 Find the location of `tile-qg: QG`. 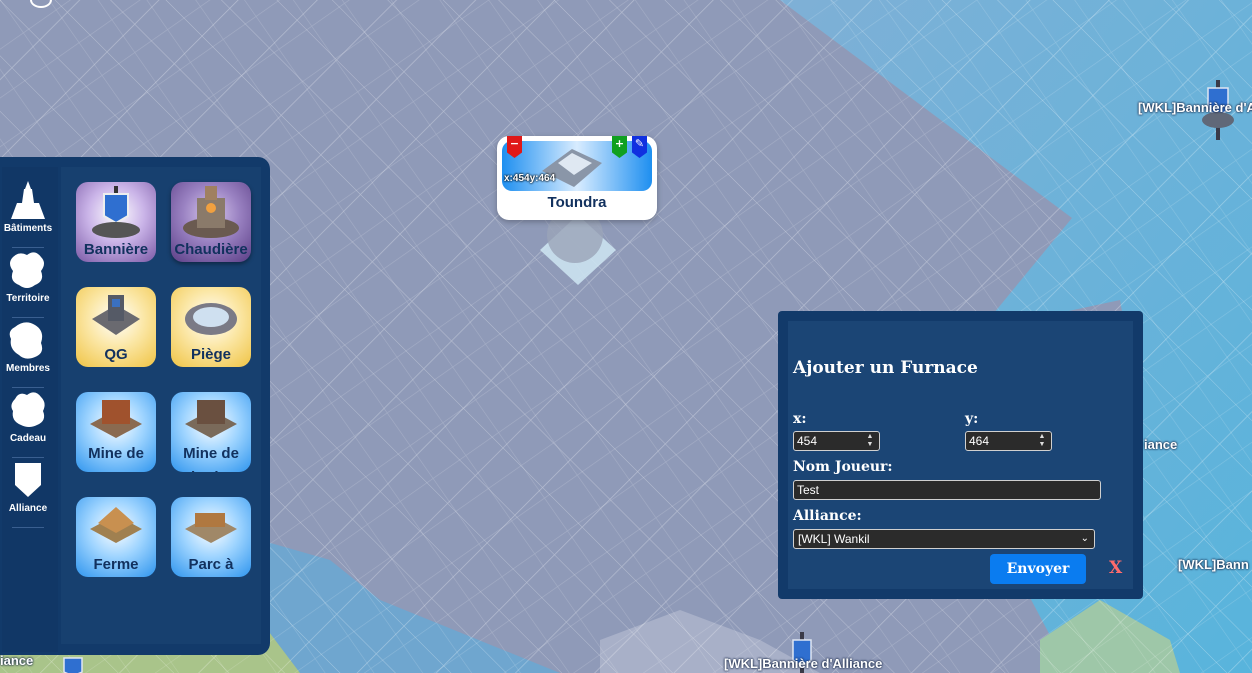

tile-qg: QG is located at coordinates (116, 327).